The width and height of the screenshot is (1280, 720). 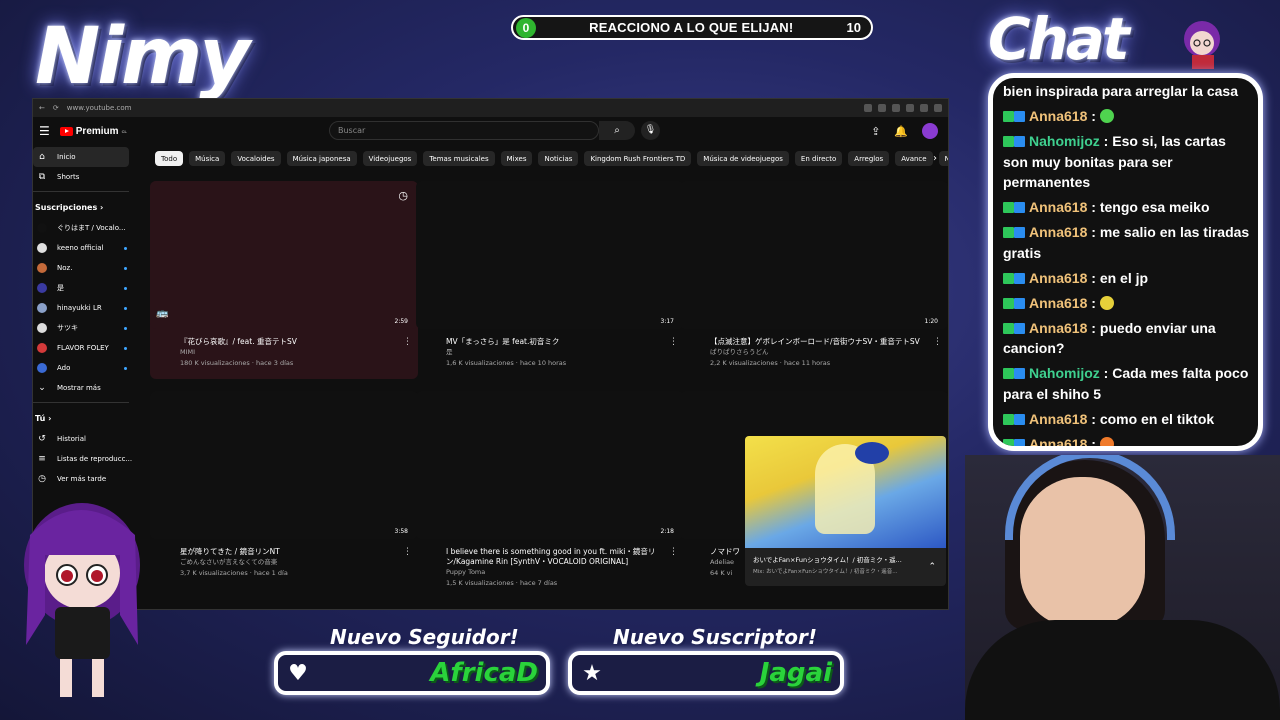 I want to click on chip: Videojuegos, so click(x=390, y=158).